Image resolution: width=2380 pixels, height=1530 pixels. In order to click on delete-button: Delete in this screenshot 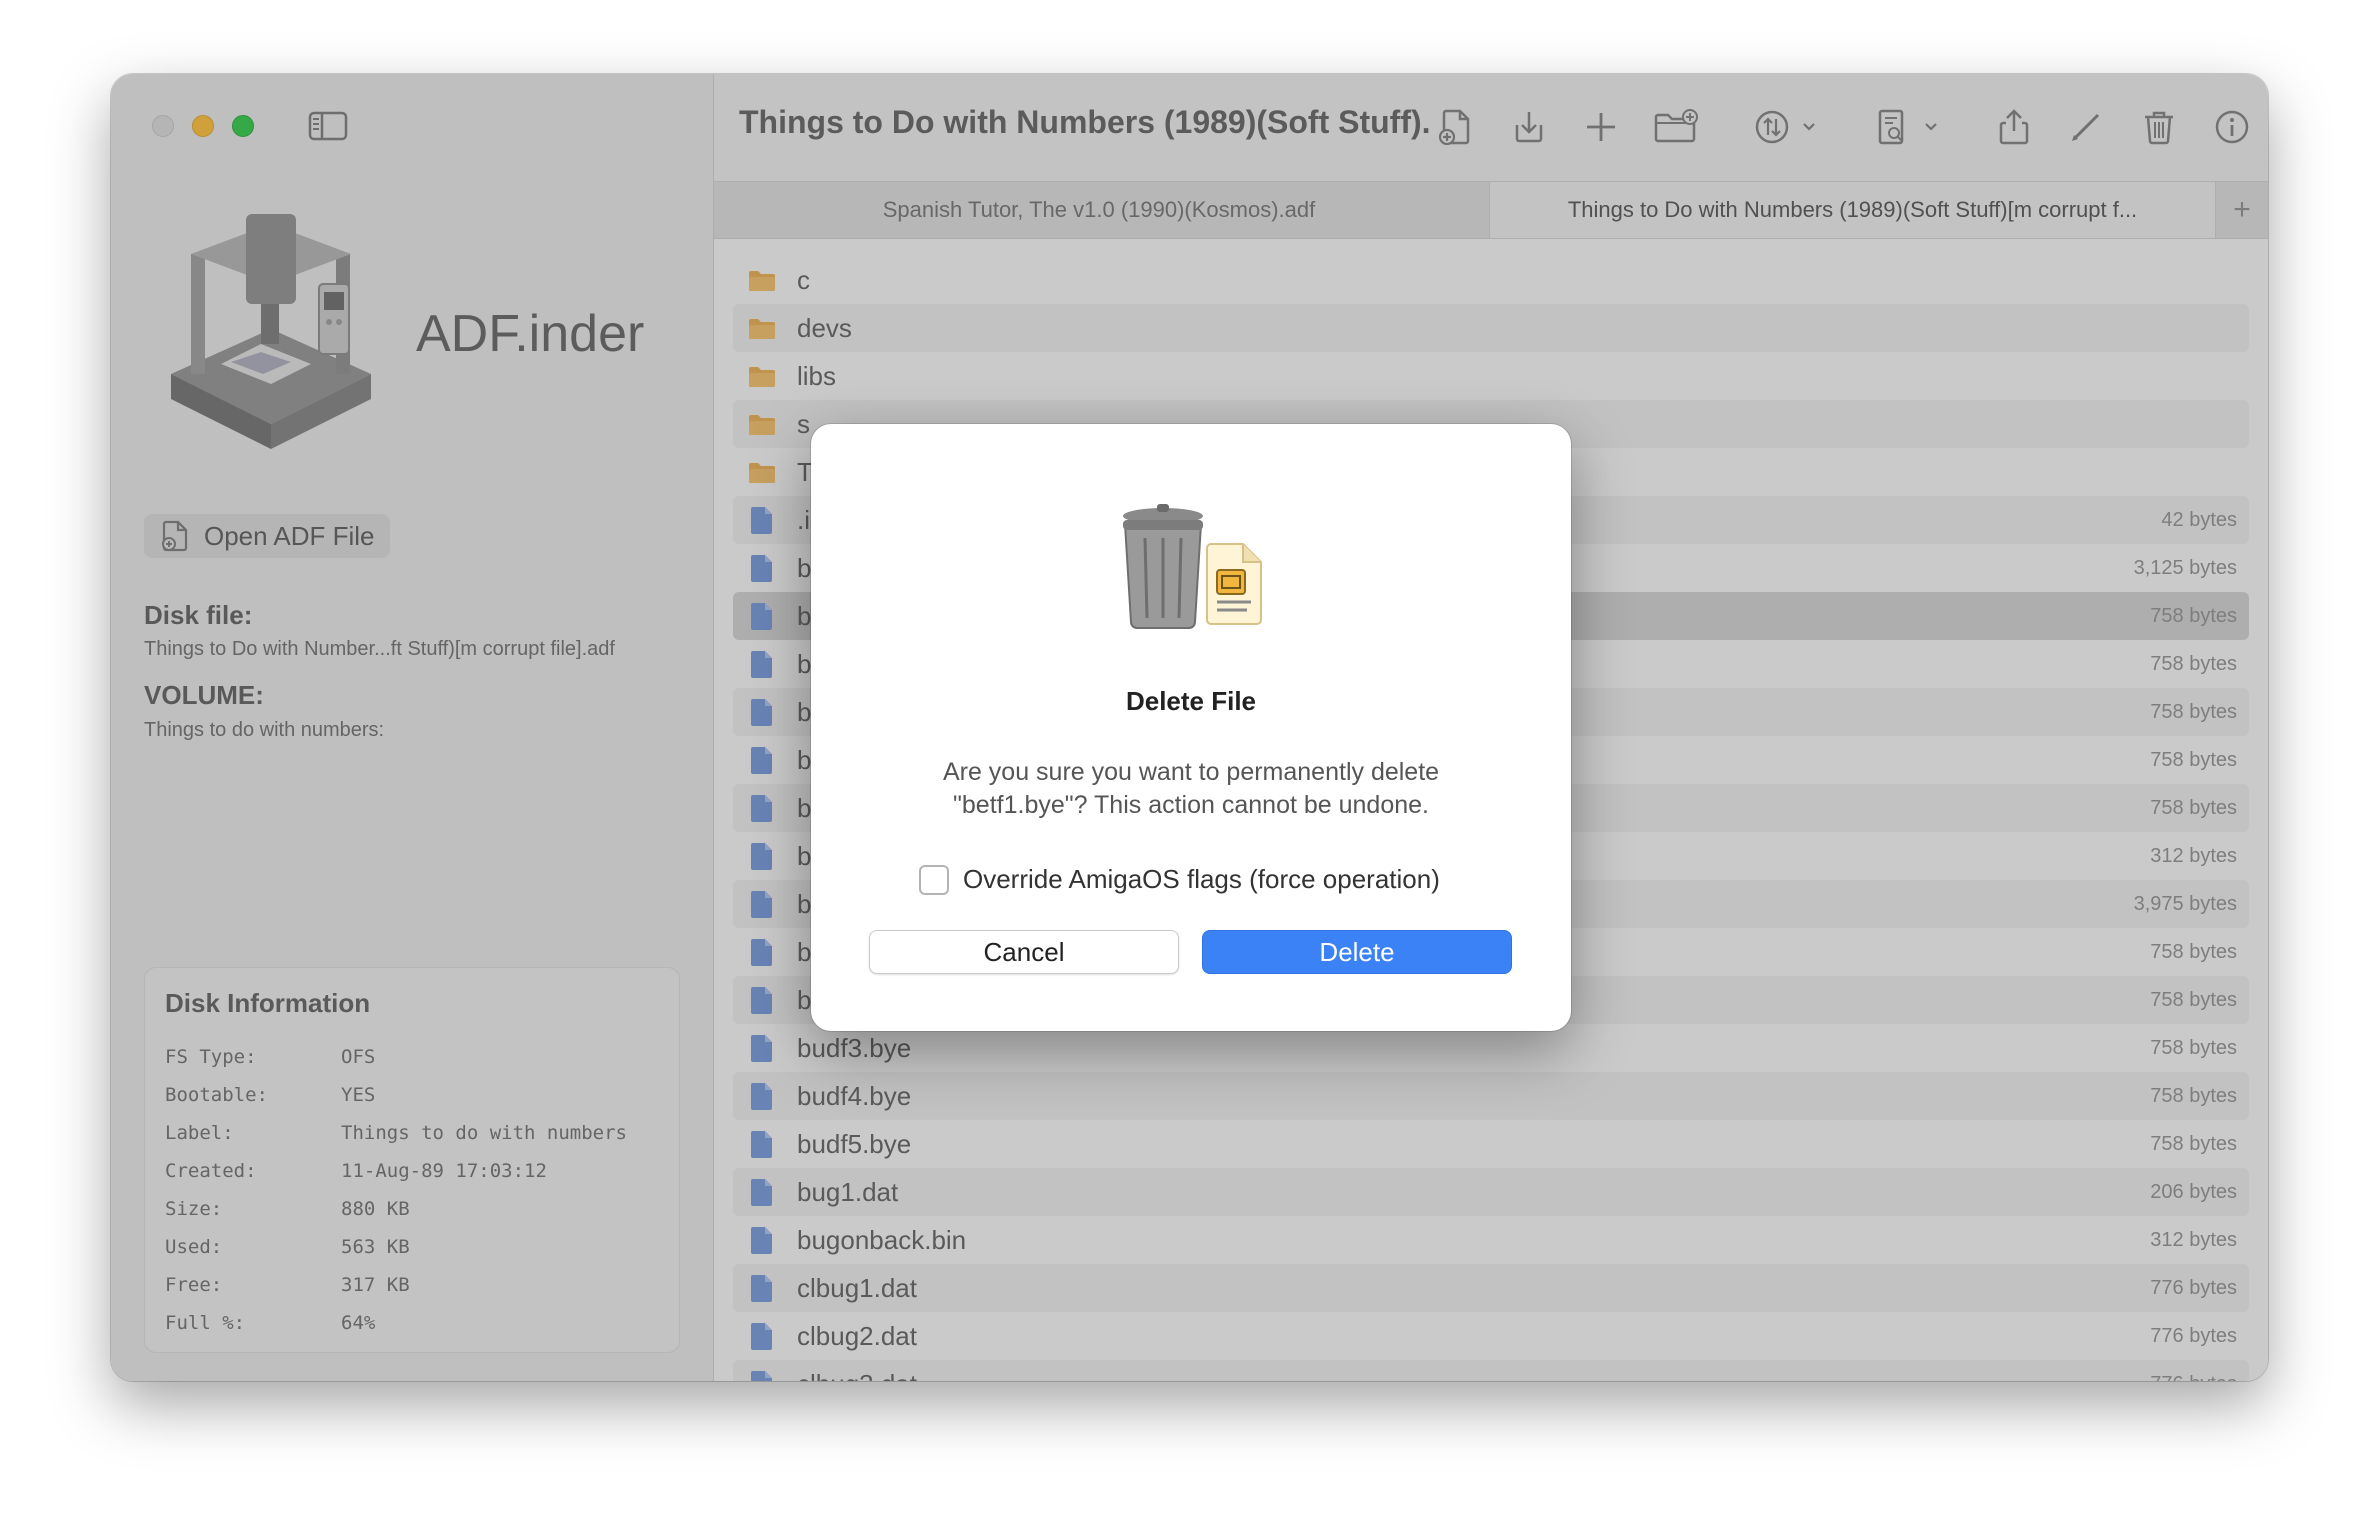, I will do `click(1357, 952)`.